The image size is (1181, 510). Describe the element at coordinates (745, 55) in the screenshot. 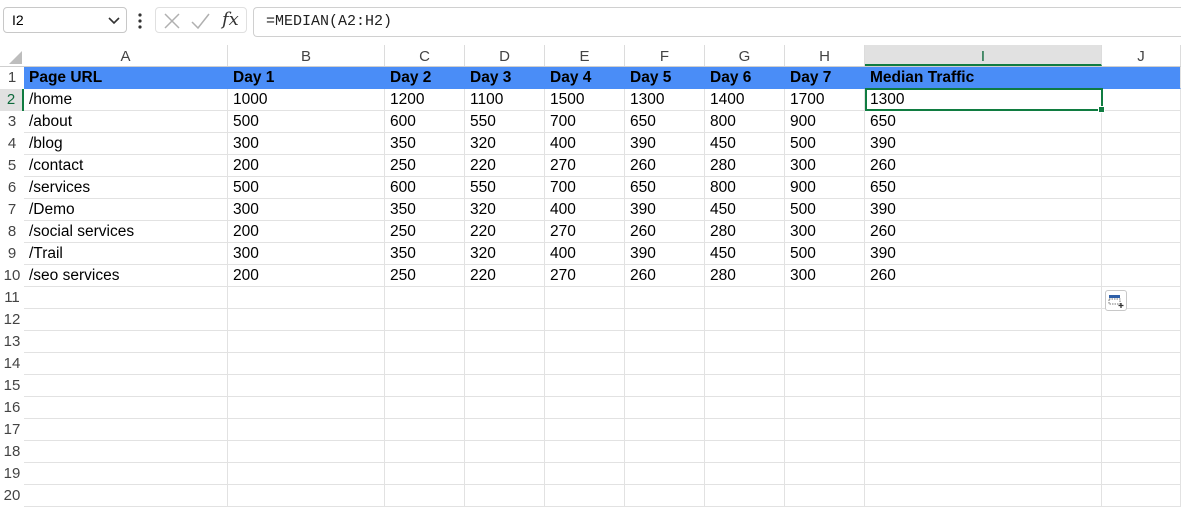

I see `column-header-g: G` at that location.